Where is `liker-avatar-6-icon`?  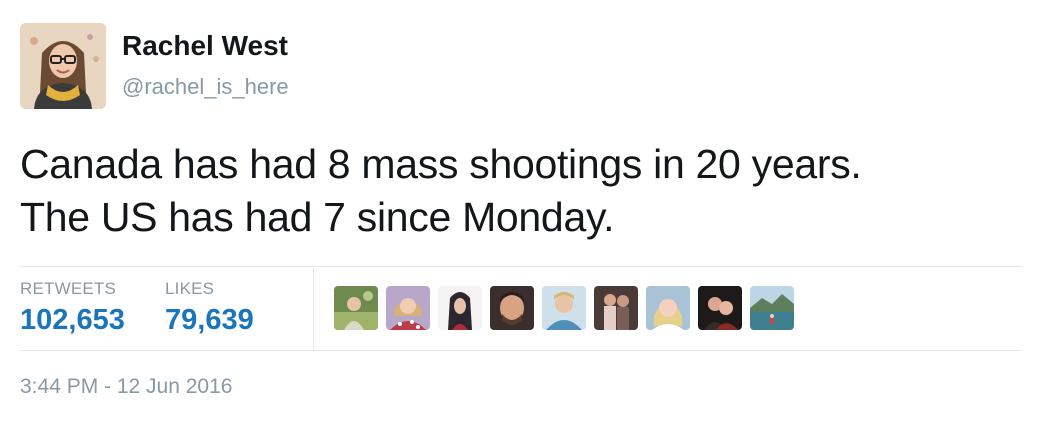
liker-avatar-6-icon is located at coordinates (616, 308).